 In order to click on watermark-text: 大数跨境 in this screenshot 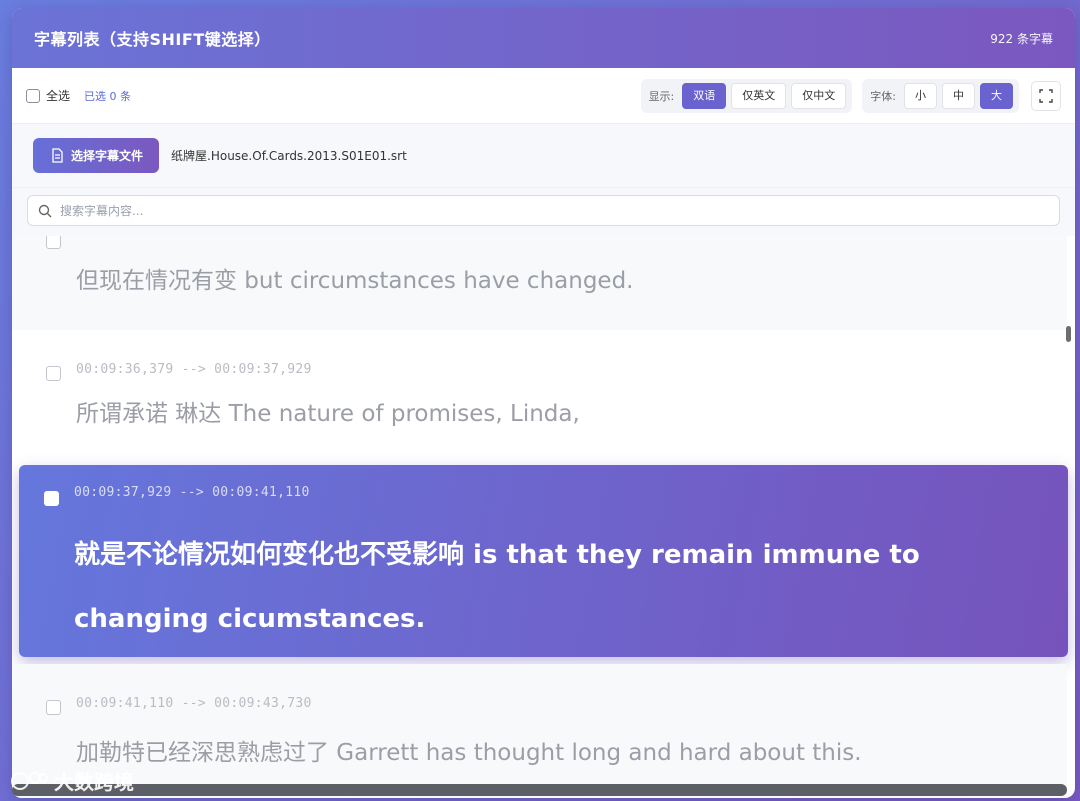, I will do `click(94, 782)`.